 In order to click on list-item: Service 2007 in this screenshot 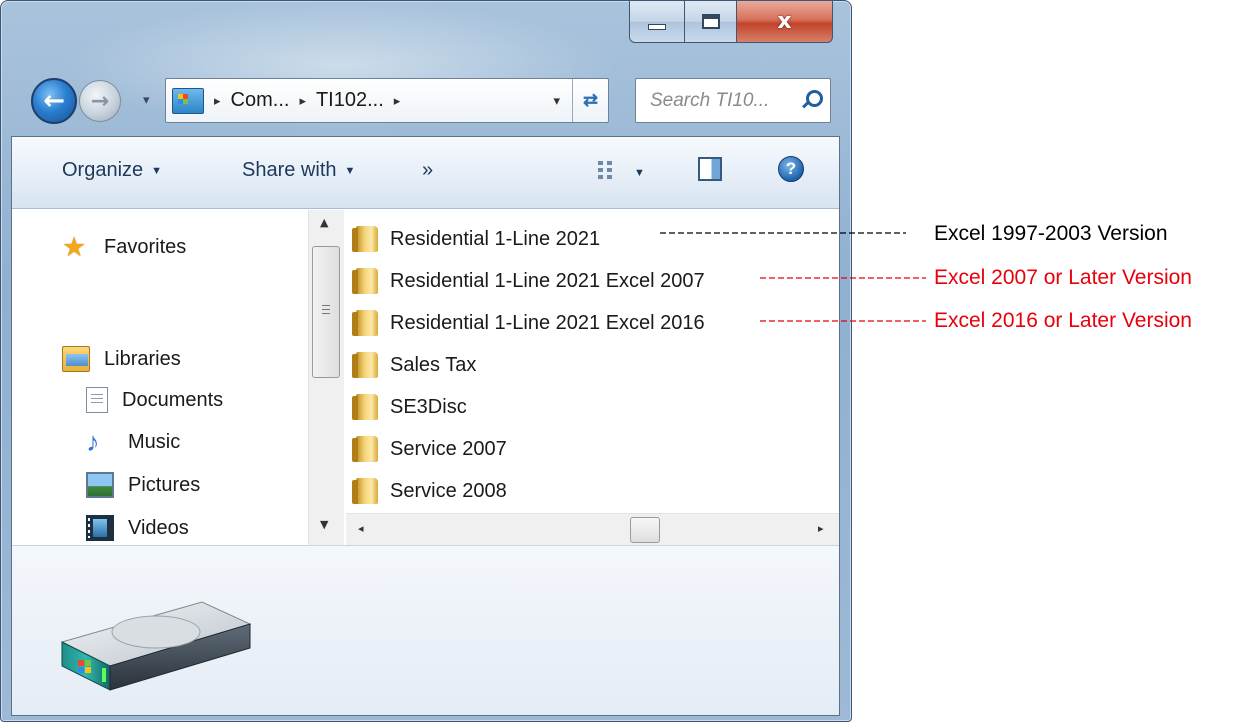, I will do `click(429, 449)`.